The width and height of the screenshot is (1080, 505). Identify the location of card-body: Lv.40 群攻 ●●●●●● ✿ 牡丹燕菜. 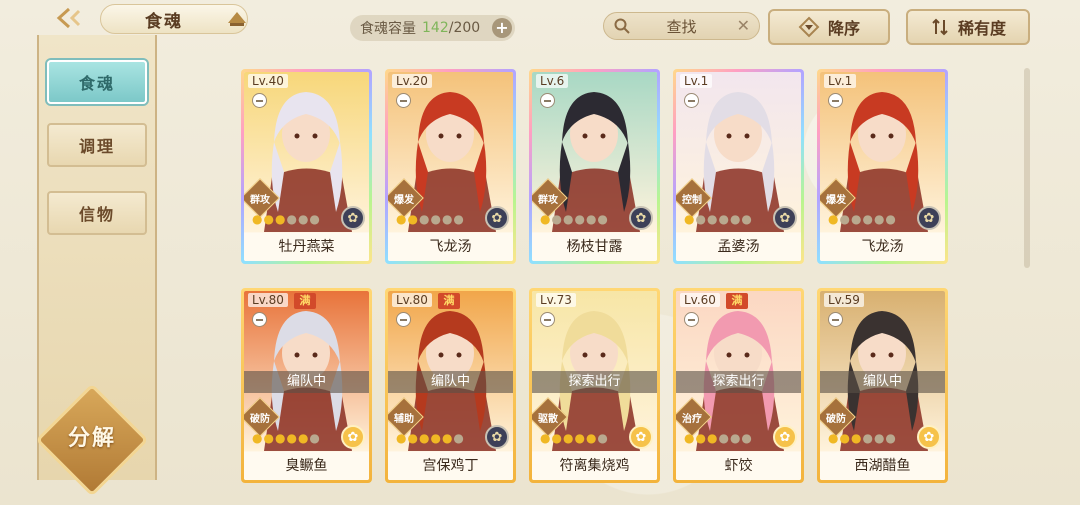
(306, 166).